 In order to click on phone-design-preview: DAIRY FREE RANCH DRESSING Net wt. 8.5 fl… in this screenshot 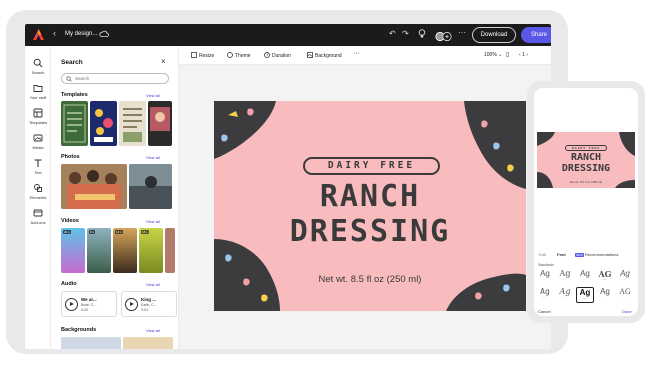, I will do `click(586, 160)`.